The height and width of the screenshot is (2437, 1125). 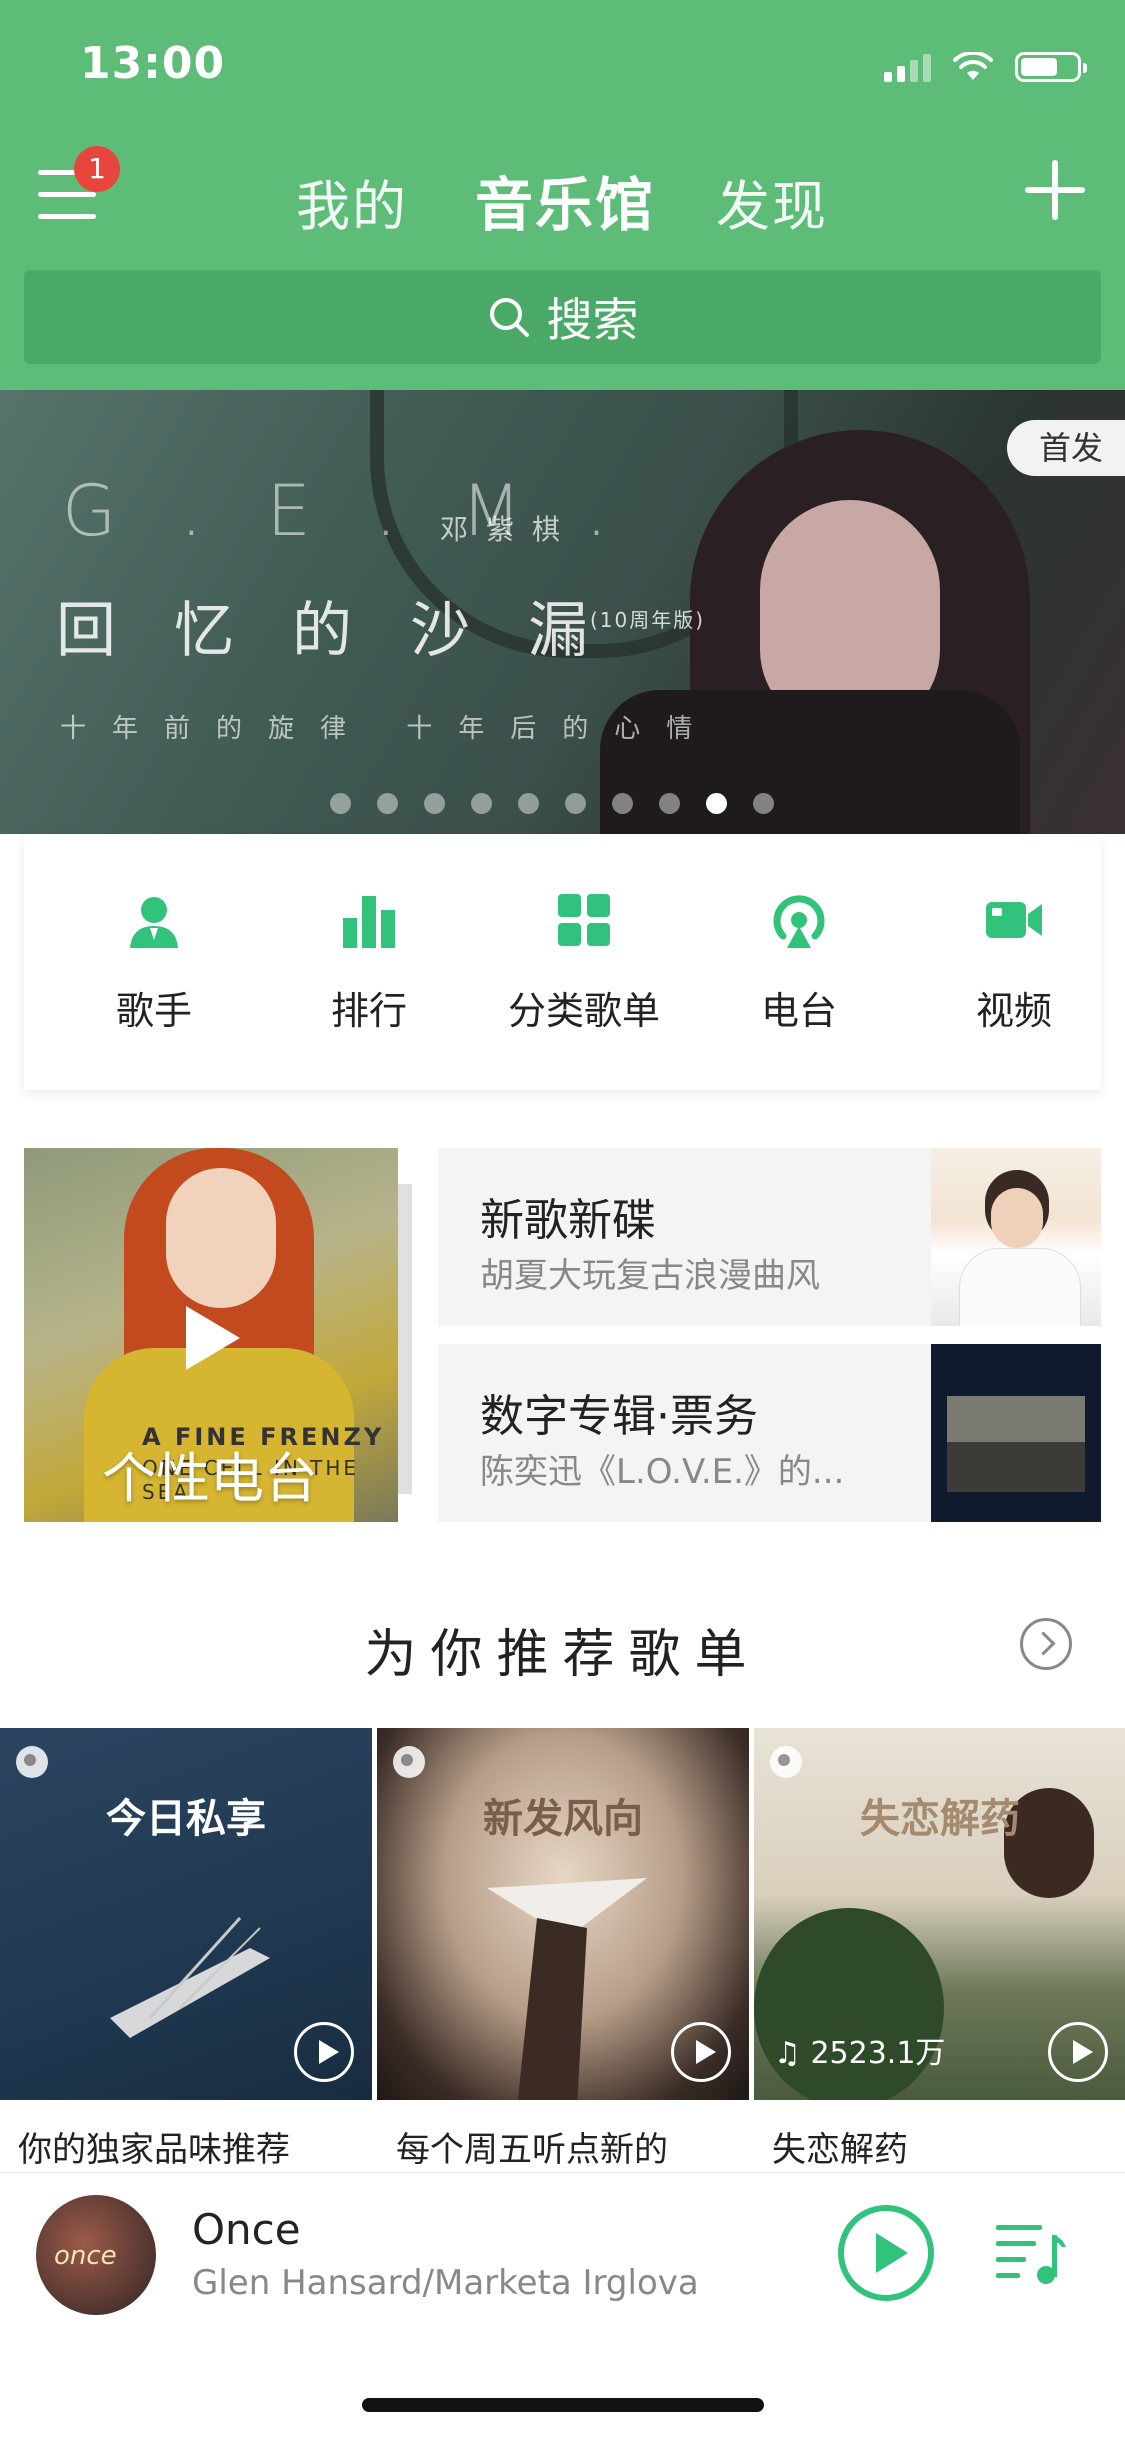 I want to click on banner-pager, so click(x=552, y=803).